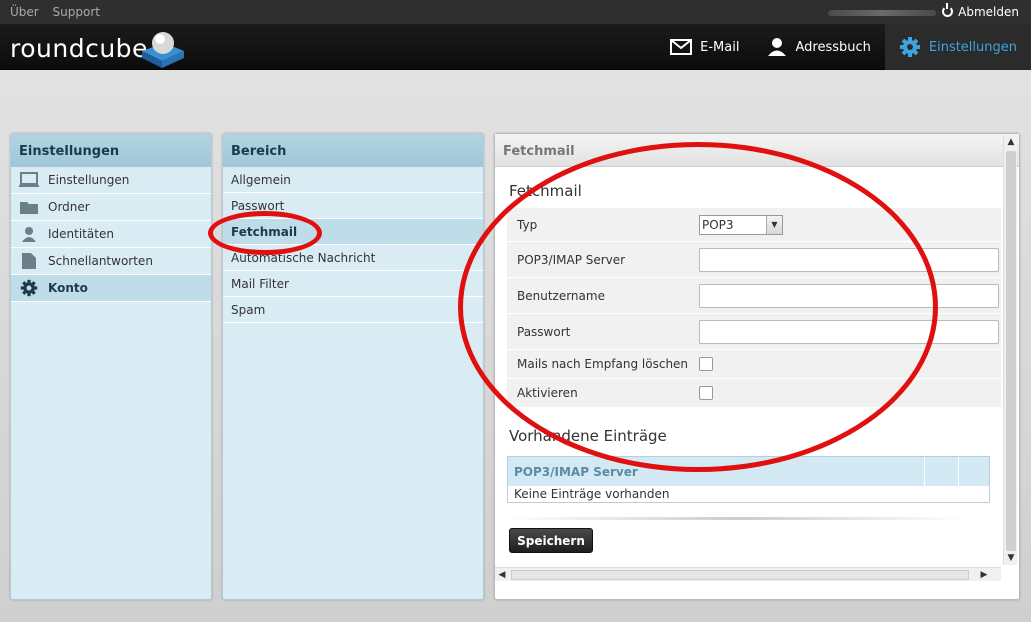 The height and width of the screenshot is (622, 1031). I want to click on nav-addressbook-label: Adressbuch, so click(833, 47).